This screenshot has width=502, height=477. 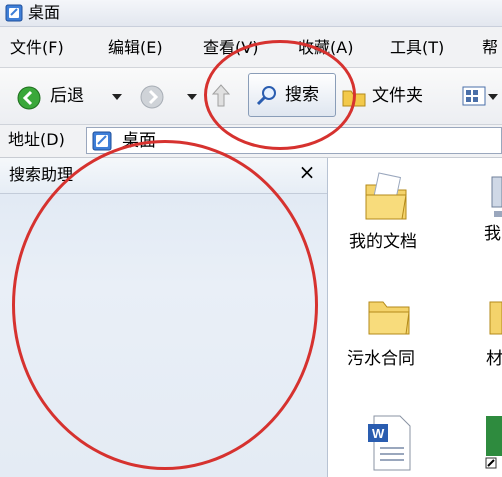 I want to click on file-label: 我的文档, so click(x=383, y=242).